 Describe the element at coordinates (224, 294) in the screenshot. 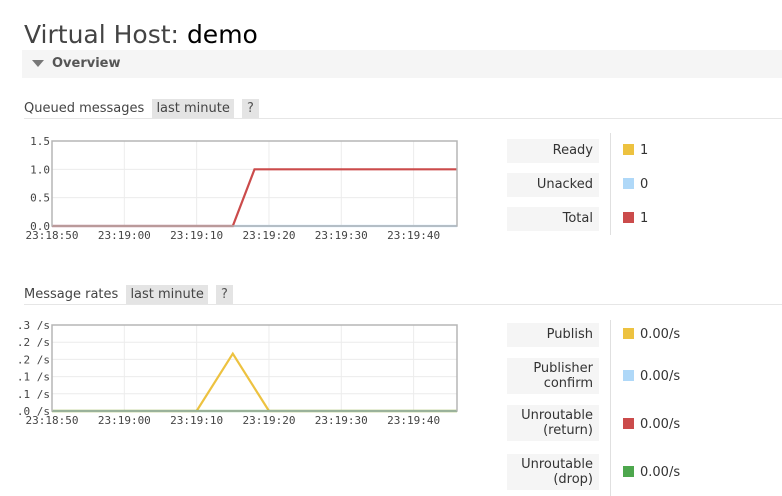

I see `rates-help-button: ?` at that location.